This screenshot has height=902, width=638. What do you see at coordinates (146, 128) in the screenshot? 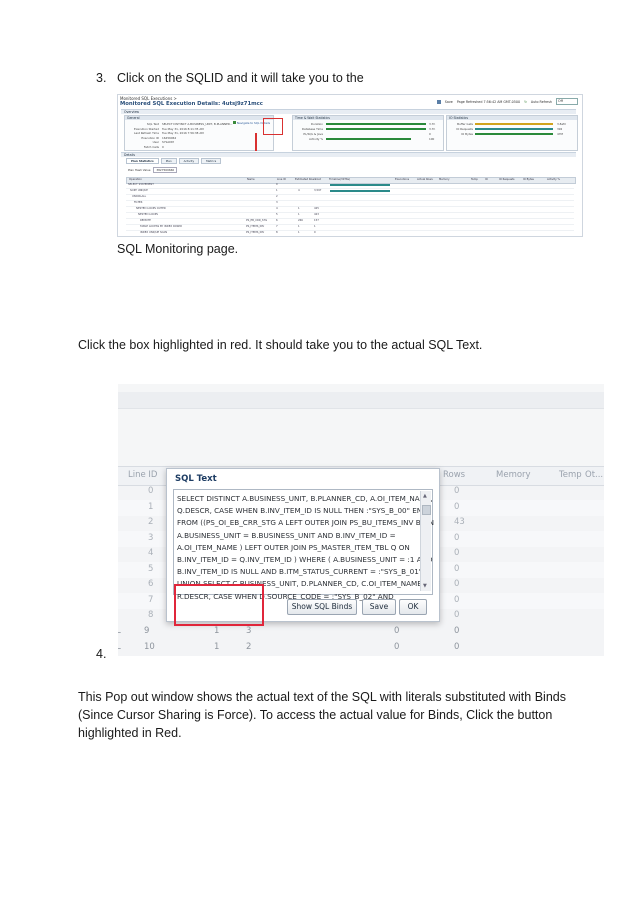
I see `general-key: Execution Started` at bounding box center [146, 128].